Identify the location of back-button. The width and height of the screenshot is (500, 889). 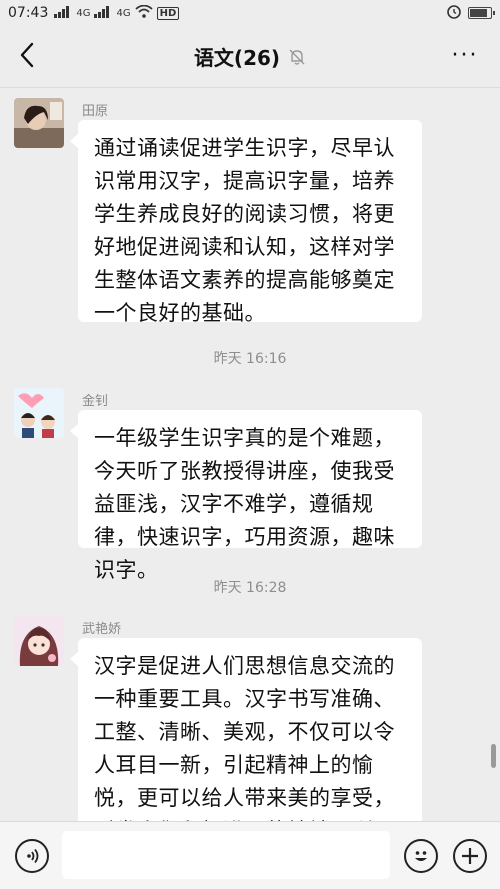
(27, 55).